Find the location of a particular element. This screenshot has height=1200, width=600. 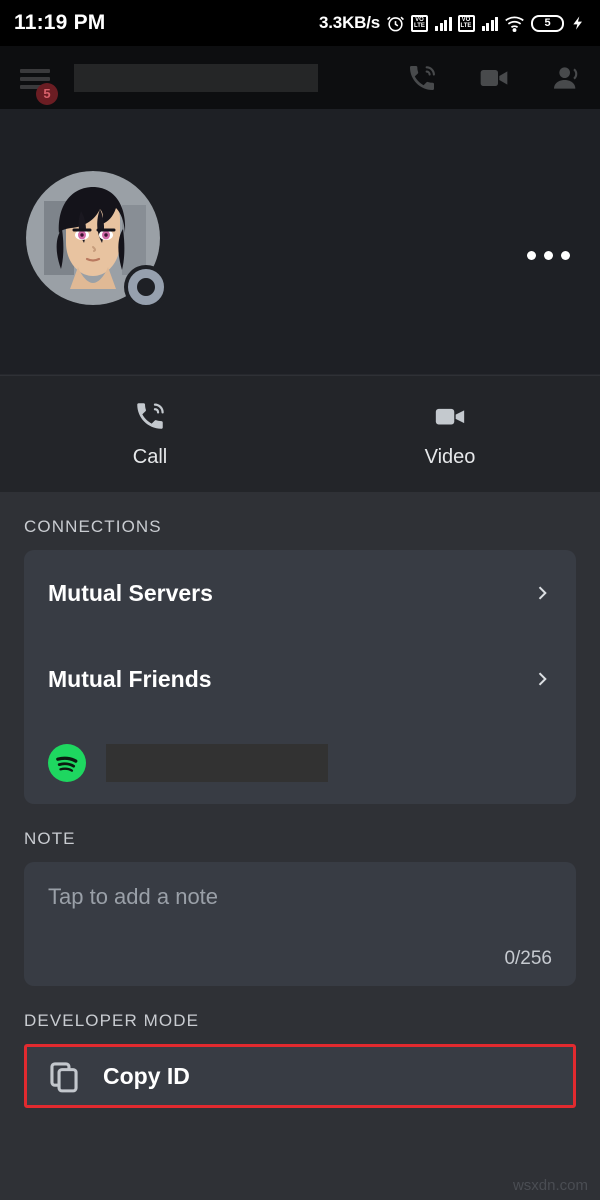

note-input: Tap to add a note is located at coordinates (300, 897).